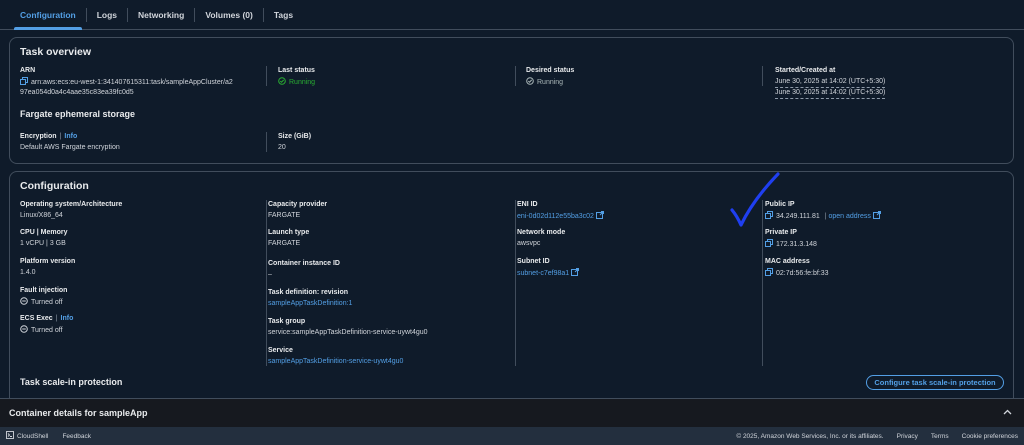 The image size is (1024, 445). Describe the element at coordinates (940, 436) in the screenshot. I see `terms-link: Terms` at that location.